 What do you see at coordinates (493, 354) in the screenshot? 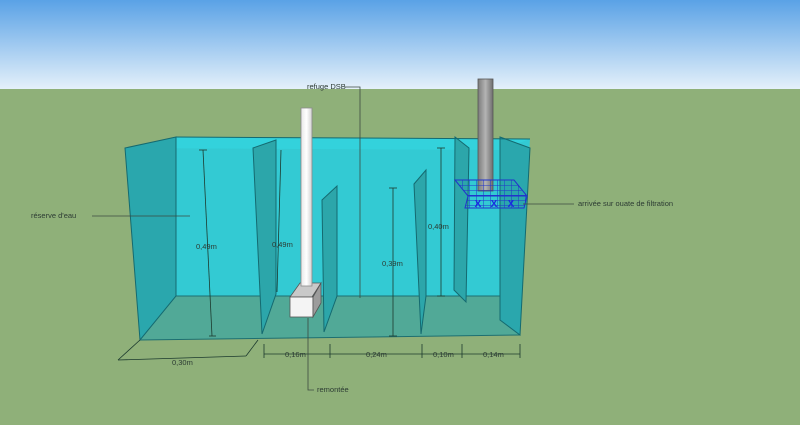
I see `dim-width-filter: 0,14m` at bounding box center [493, 354].